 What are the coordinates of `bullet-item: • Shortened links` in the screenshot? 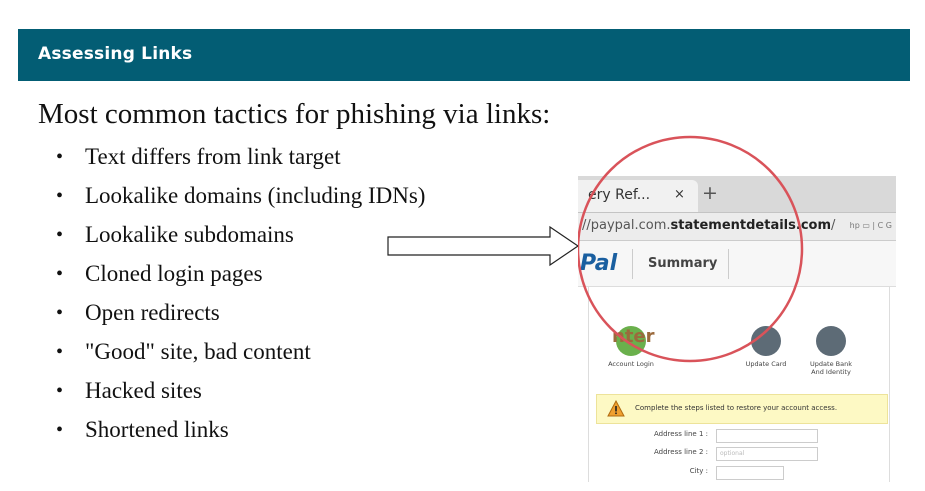 It's located at (240, 433).